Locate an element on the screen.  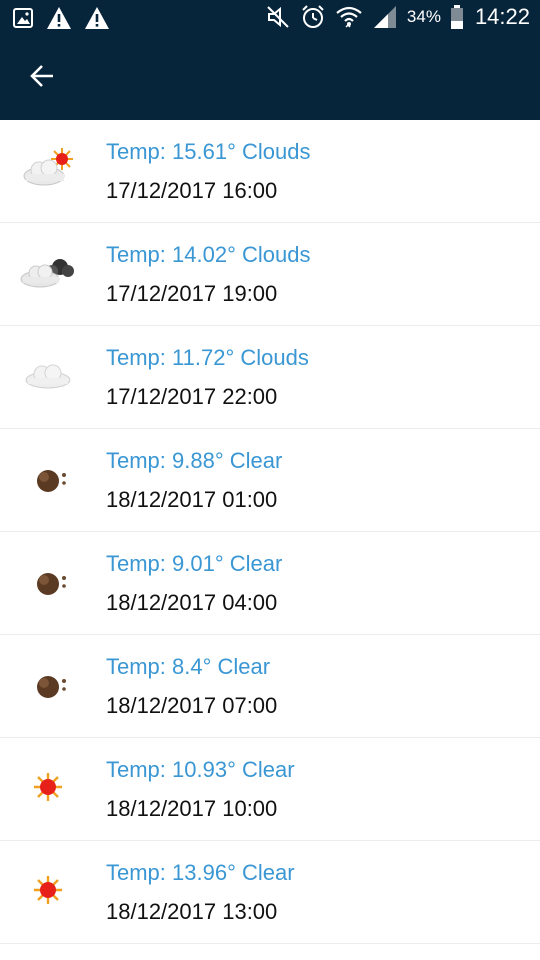
status-bar: 34% 14:22 is located at coordinates (270, 19).